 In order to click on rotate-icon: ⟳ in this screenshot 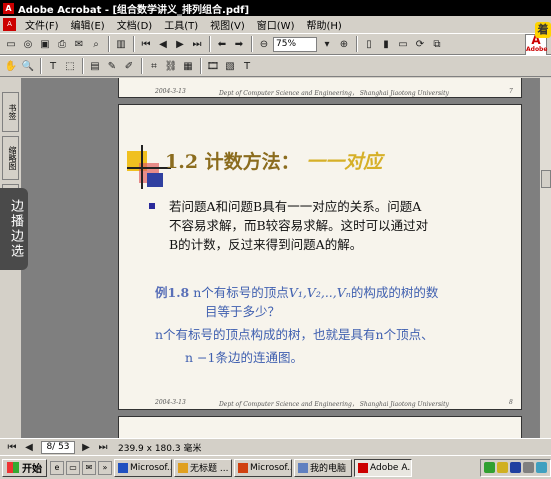, I will do `click(420, 44)`.